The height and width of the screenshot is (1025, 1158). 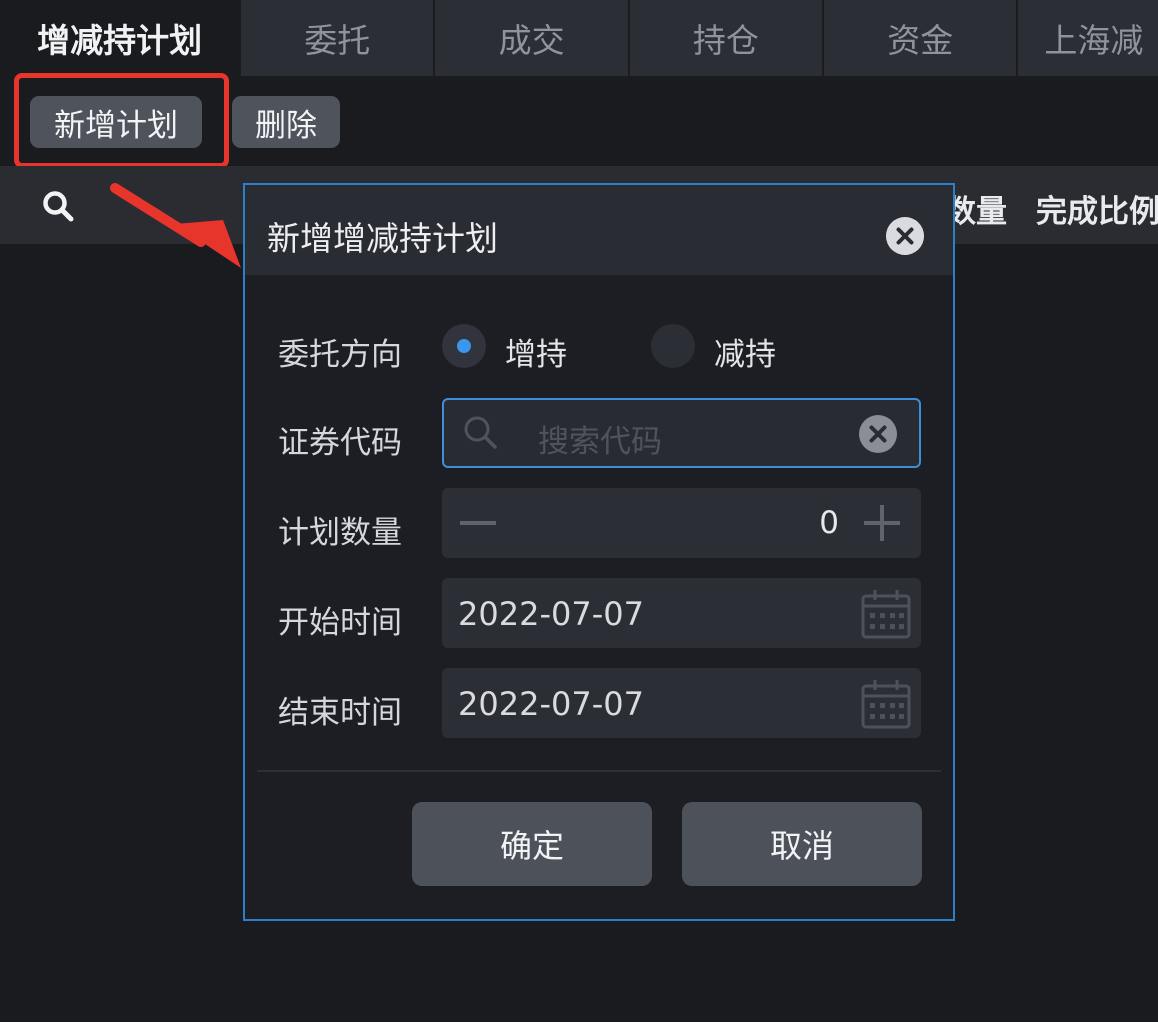 I want to click on tab-trades: 成交, so click(x=532, y=38).